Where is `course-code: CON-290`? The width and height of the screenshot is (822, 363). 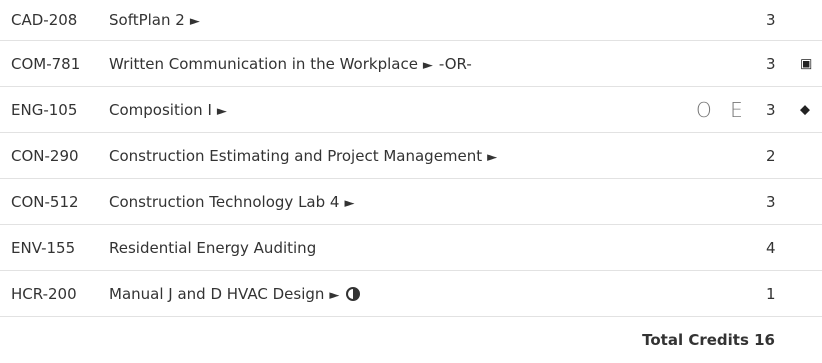 course-code: CON-290 is located at coordinates (45, 155).